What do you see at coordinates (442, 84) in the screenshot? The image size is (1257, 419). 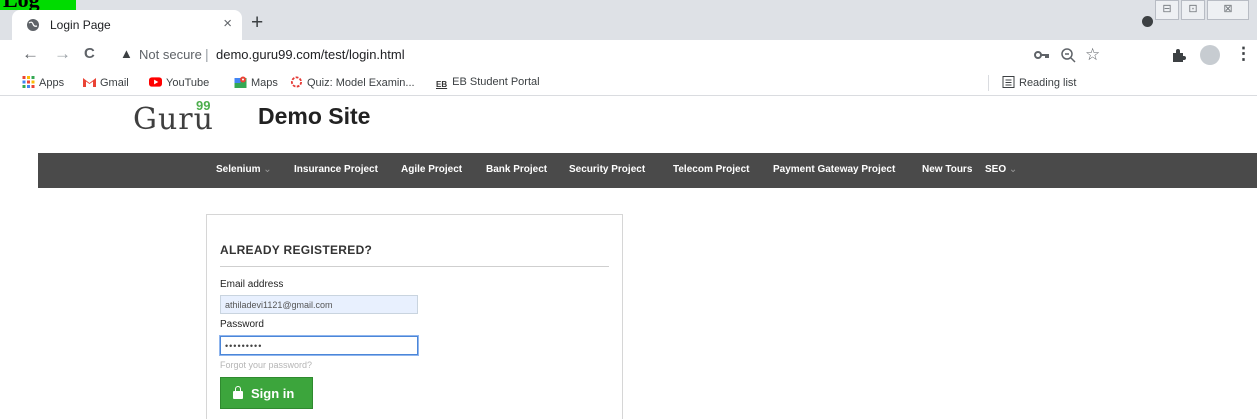 I see `eb-icon: EB` at bounding box center [442, 84].